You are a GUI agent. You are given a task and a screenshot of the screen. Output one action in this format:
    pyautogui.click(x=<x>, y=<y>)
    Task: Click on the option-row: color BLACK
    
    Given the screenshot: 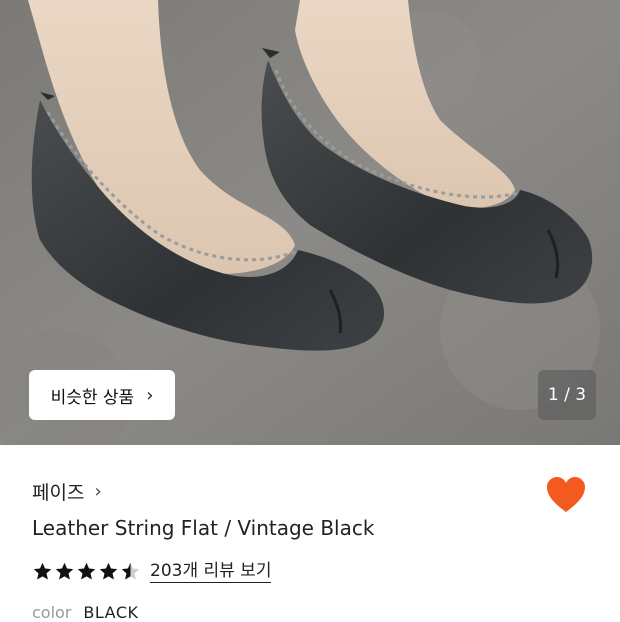 What is the action you would take?
    pyautogui.click(x=85, y=612)
    